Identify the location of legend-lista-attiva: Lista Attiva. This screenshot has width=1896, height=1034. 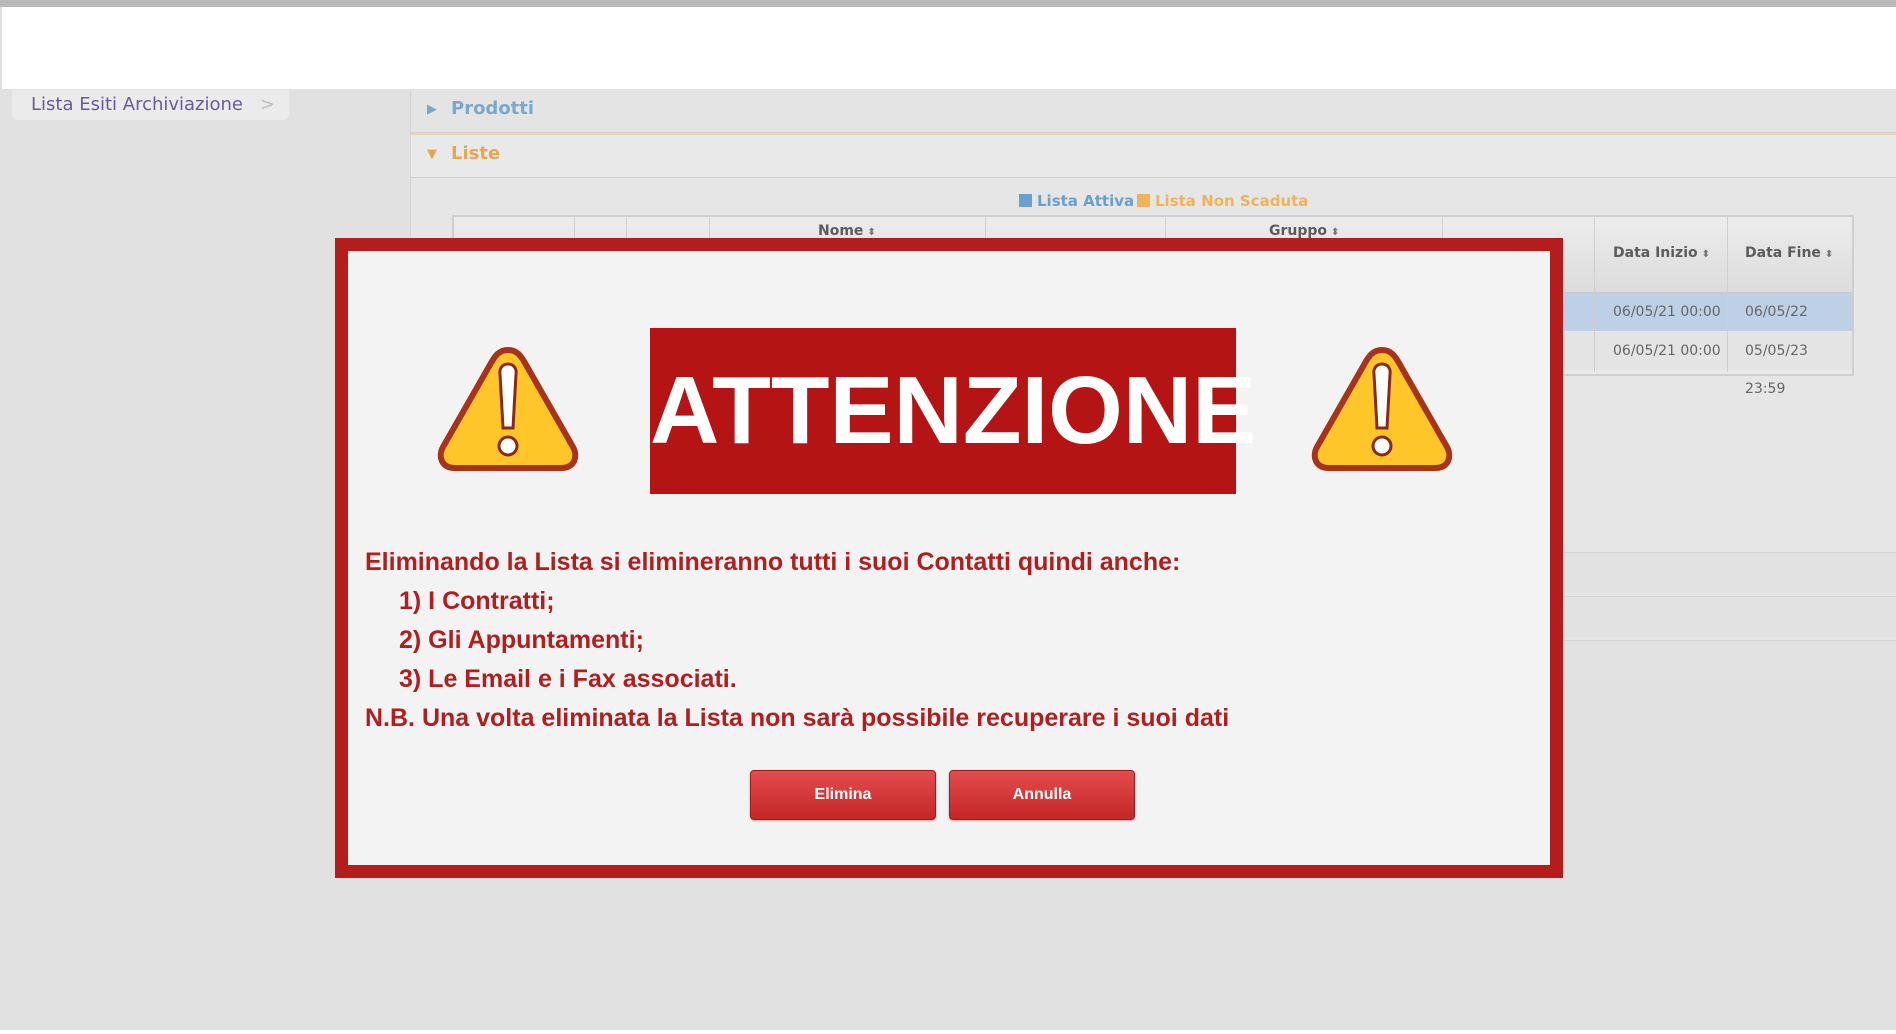
(1076, 201).